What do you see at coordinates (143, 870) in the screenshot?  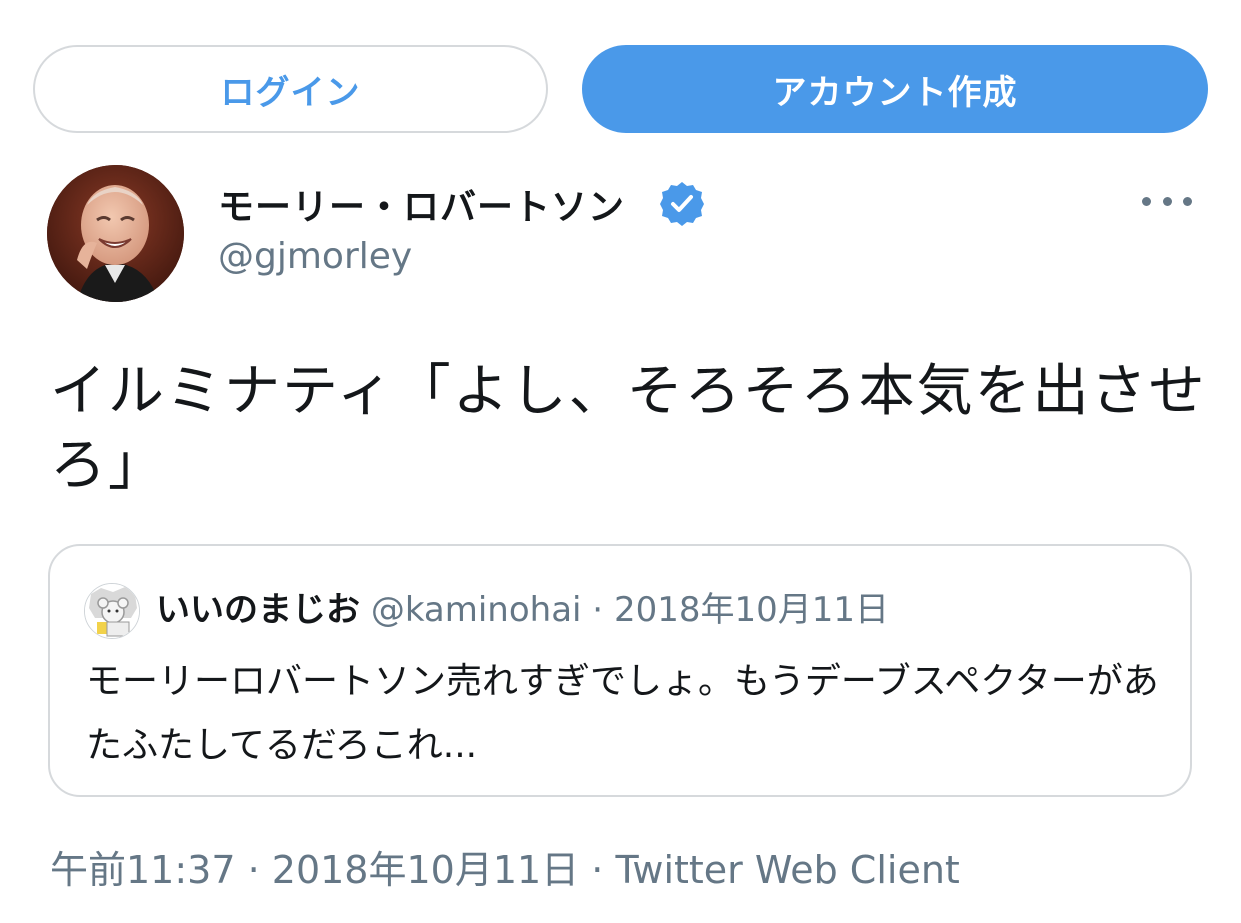 I see `tweet-time: 午前11:37` at bounding box center [143, 870].